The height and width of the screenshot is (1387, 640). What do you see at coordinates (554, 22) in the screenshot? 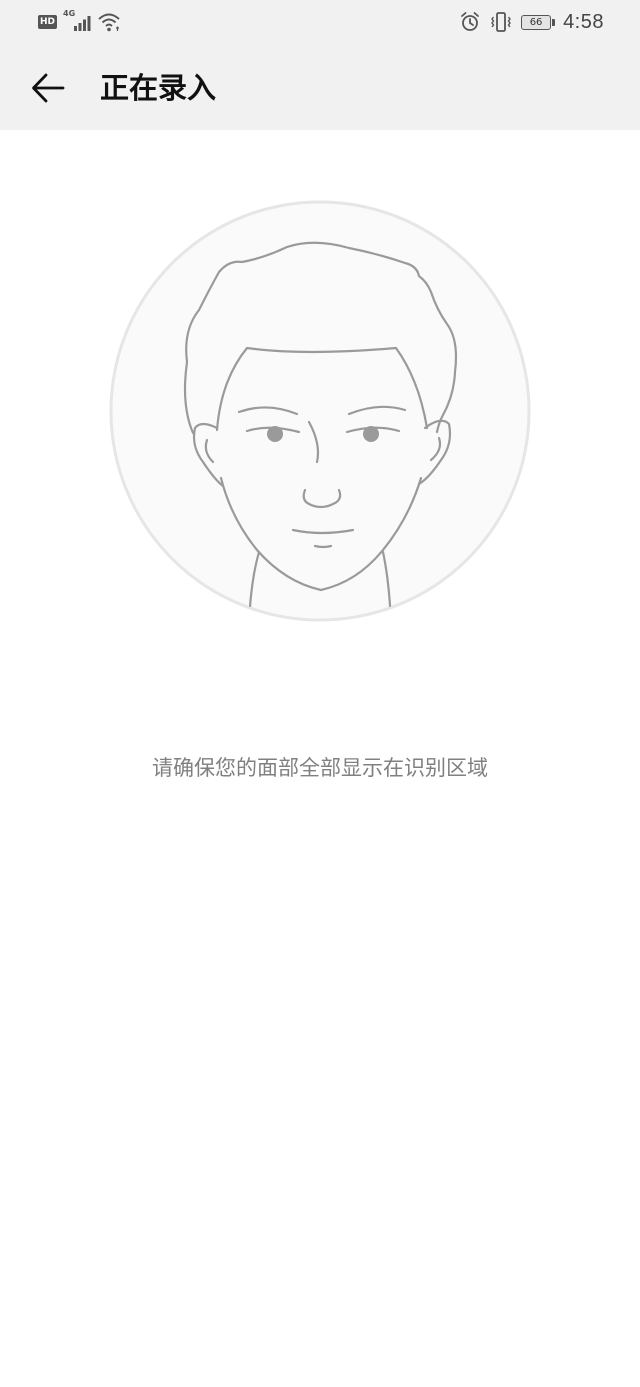
I see `battery-tip` at bounding box center [554, 22].